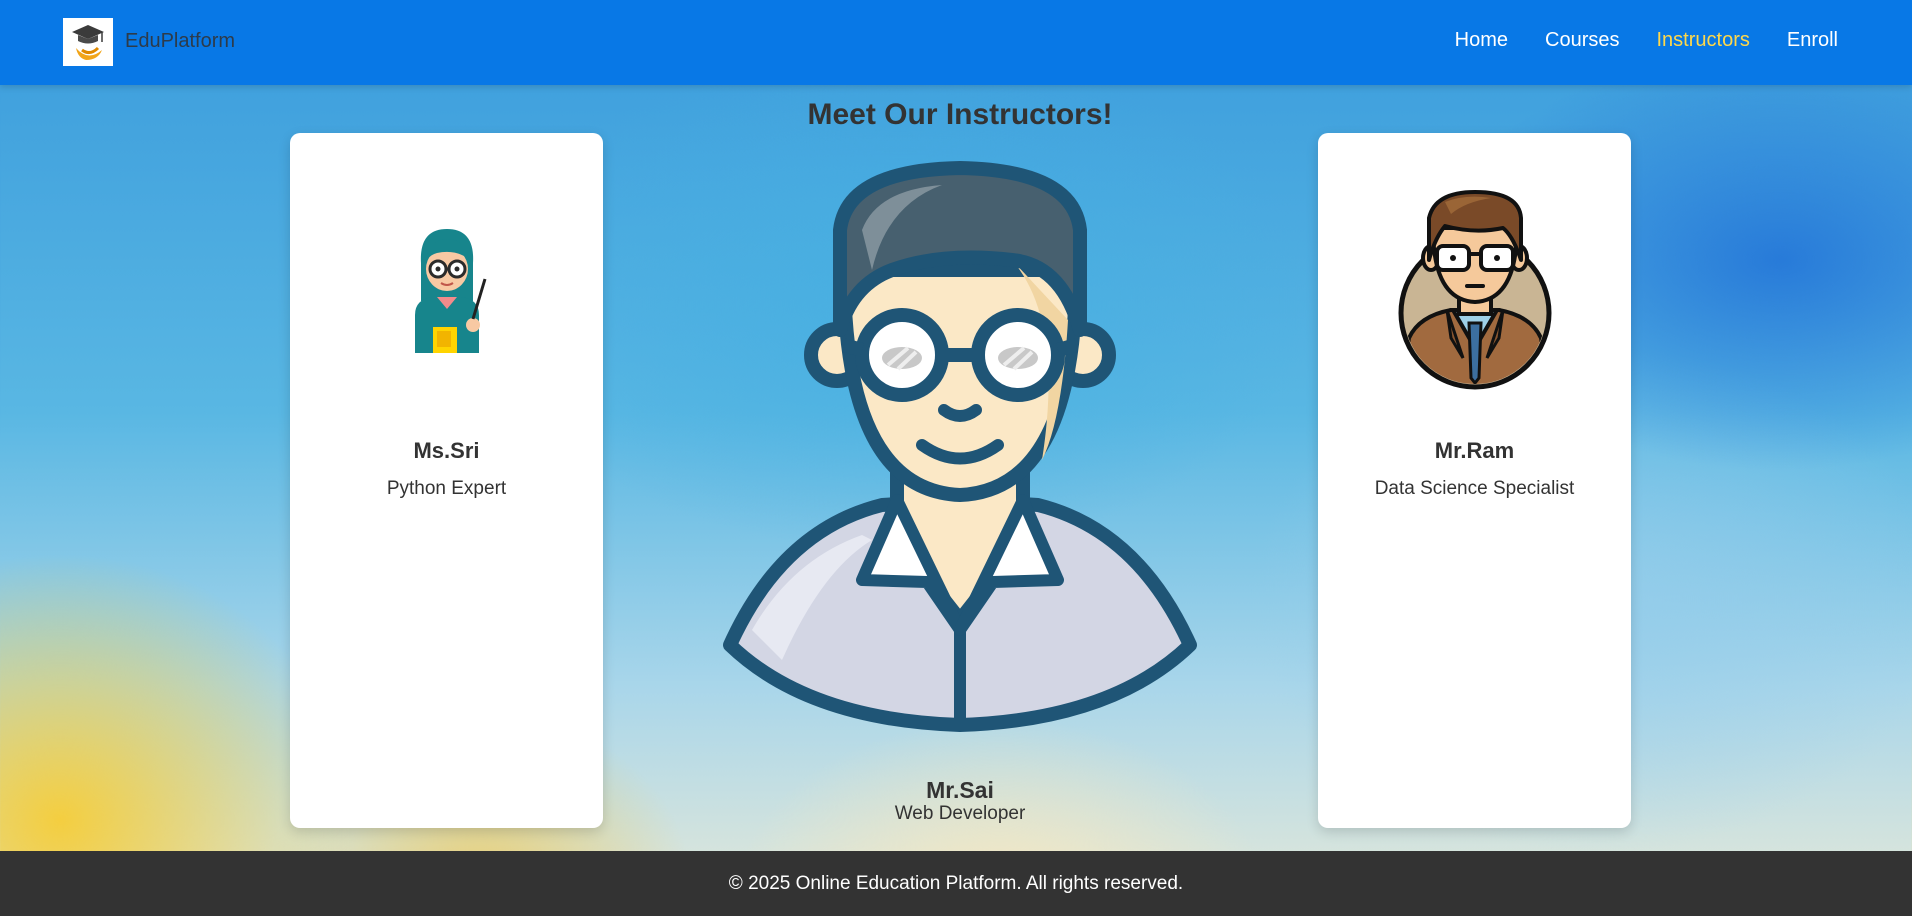 Image resolution: width=1912 pixels, height=916 pixels. What do you see at coordinates (960, 813) in the screenshot?
I see `instructor-role: Web Developer` at bounding box center [960, 813].